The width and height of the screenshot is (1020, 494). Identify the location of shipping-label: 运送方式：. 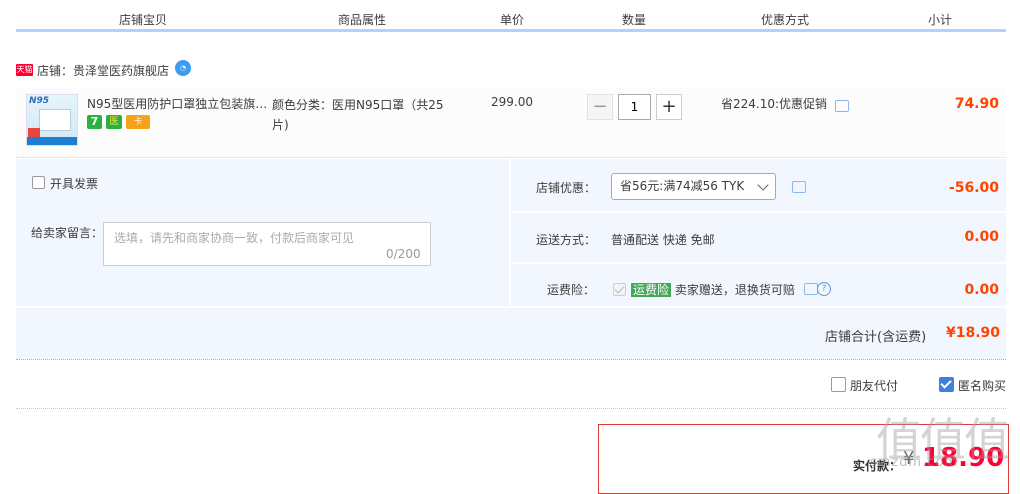
(566, 240).